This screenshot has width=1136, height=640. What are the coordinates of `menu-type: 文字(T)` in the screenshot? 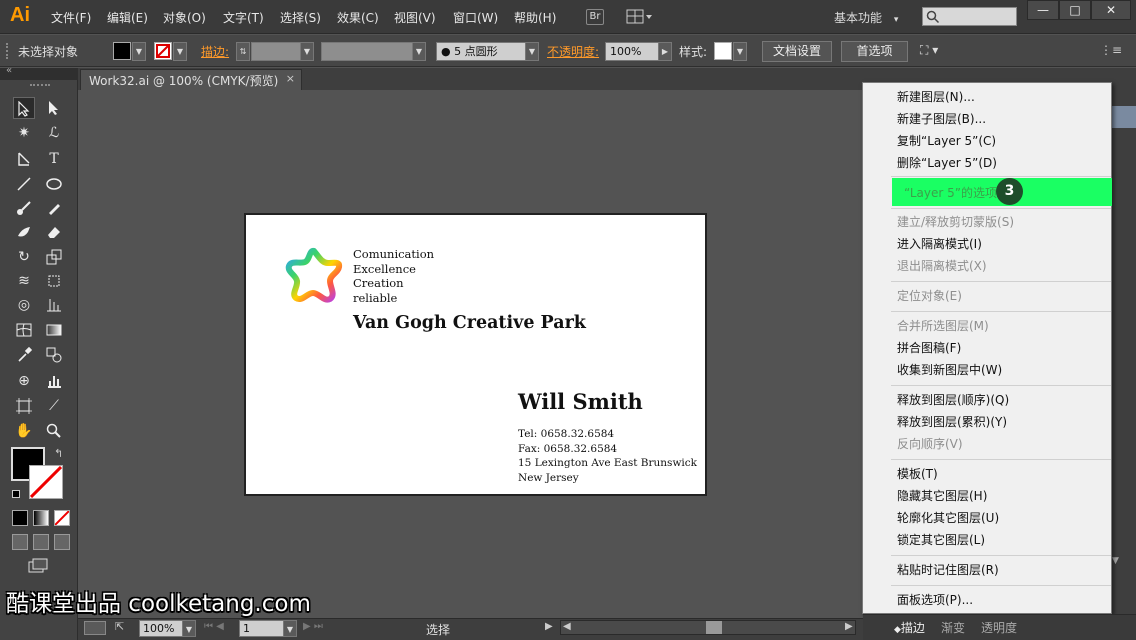 It's located at (243, 17).